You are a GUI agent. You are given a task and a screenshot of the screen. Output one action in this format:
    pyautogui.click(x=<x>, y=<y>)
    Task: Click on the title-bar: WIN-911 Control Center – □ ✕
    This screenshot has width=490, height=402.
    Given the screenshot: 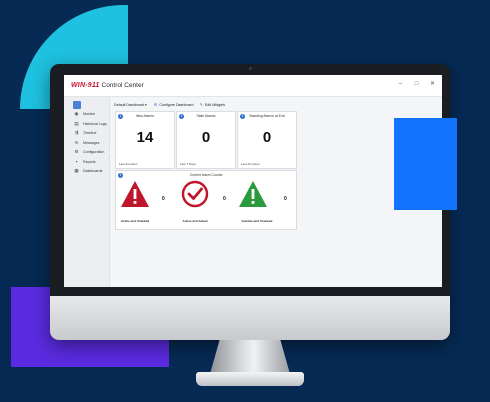 What is the action you would take?
    pyautogui.click(x=253, y=86)
    